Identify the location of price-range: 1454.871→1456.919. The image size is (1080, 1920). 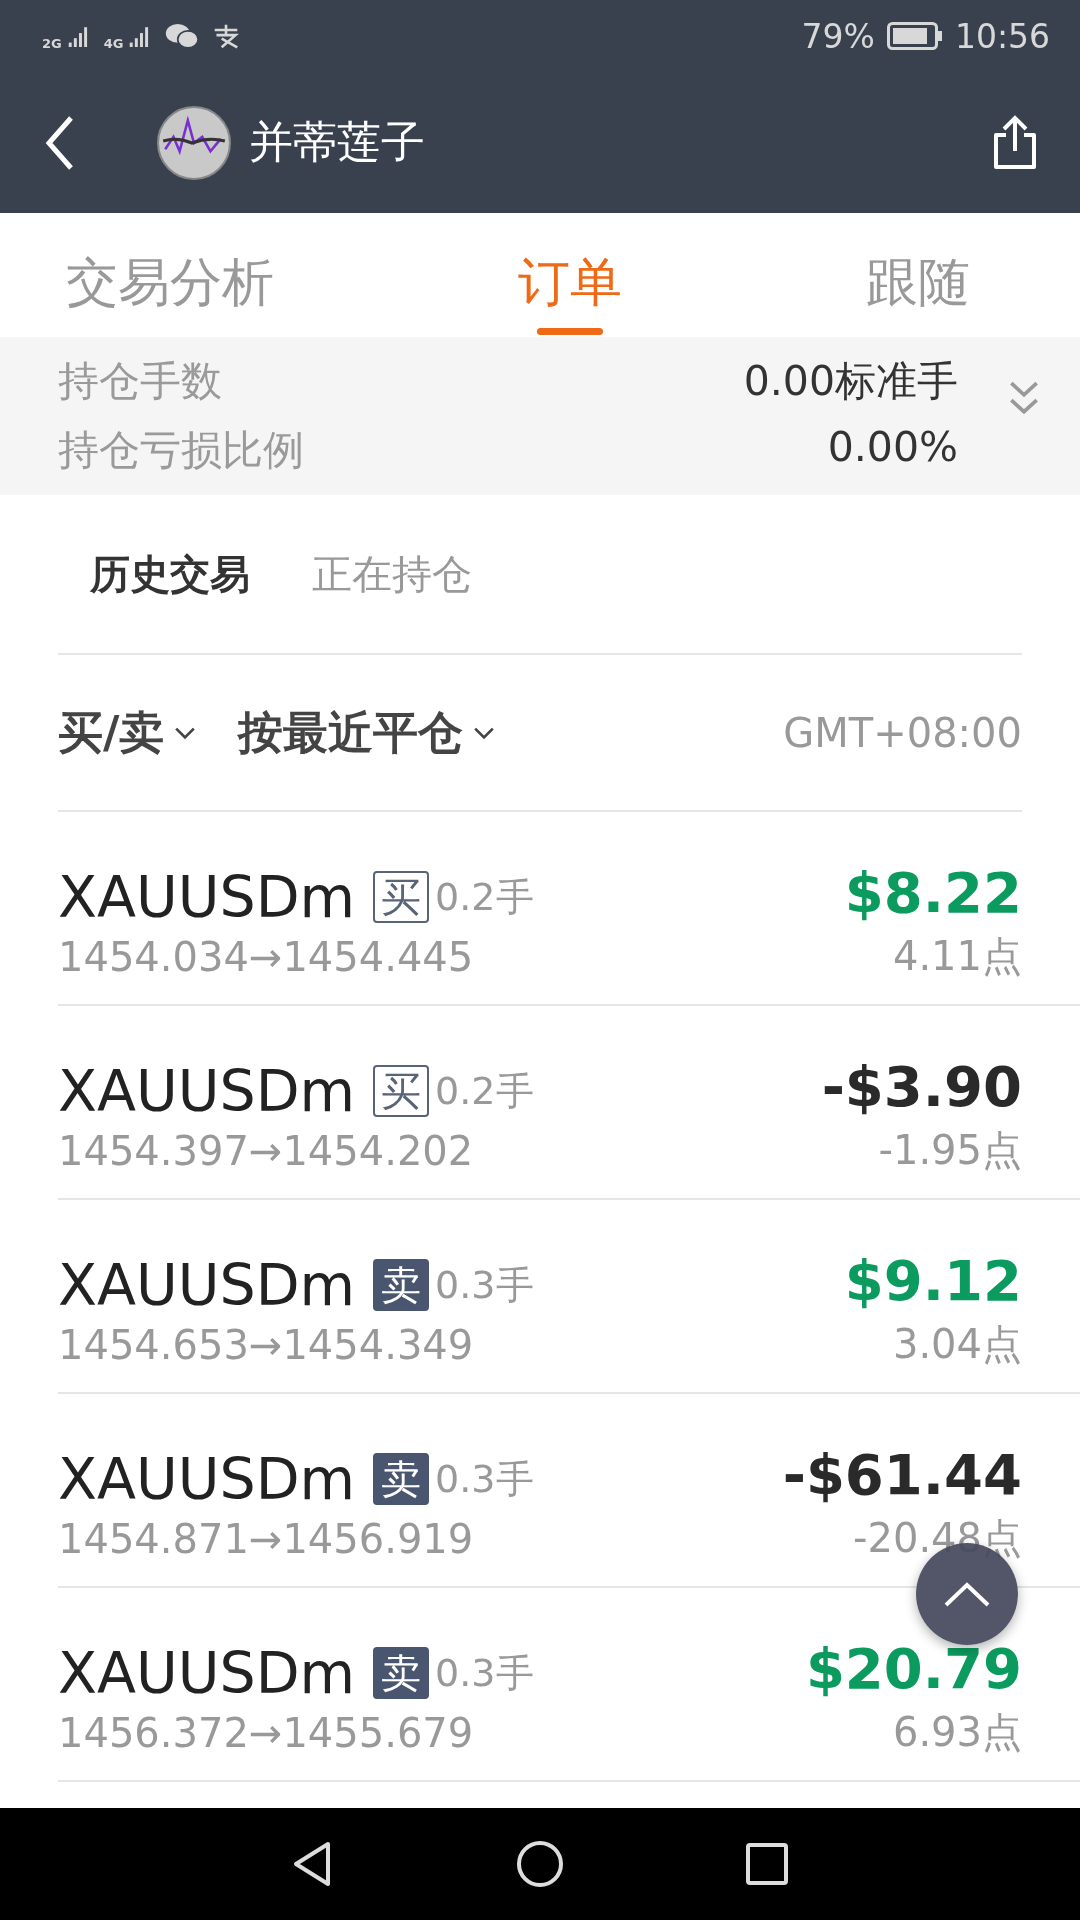
(266, 1539).